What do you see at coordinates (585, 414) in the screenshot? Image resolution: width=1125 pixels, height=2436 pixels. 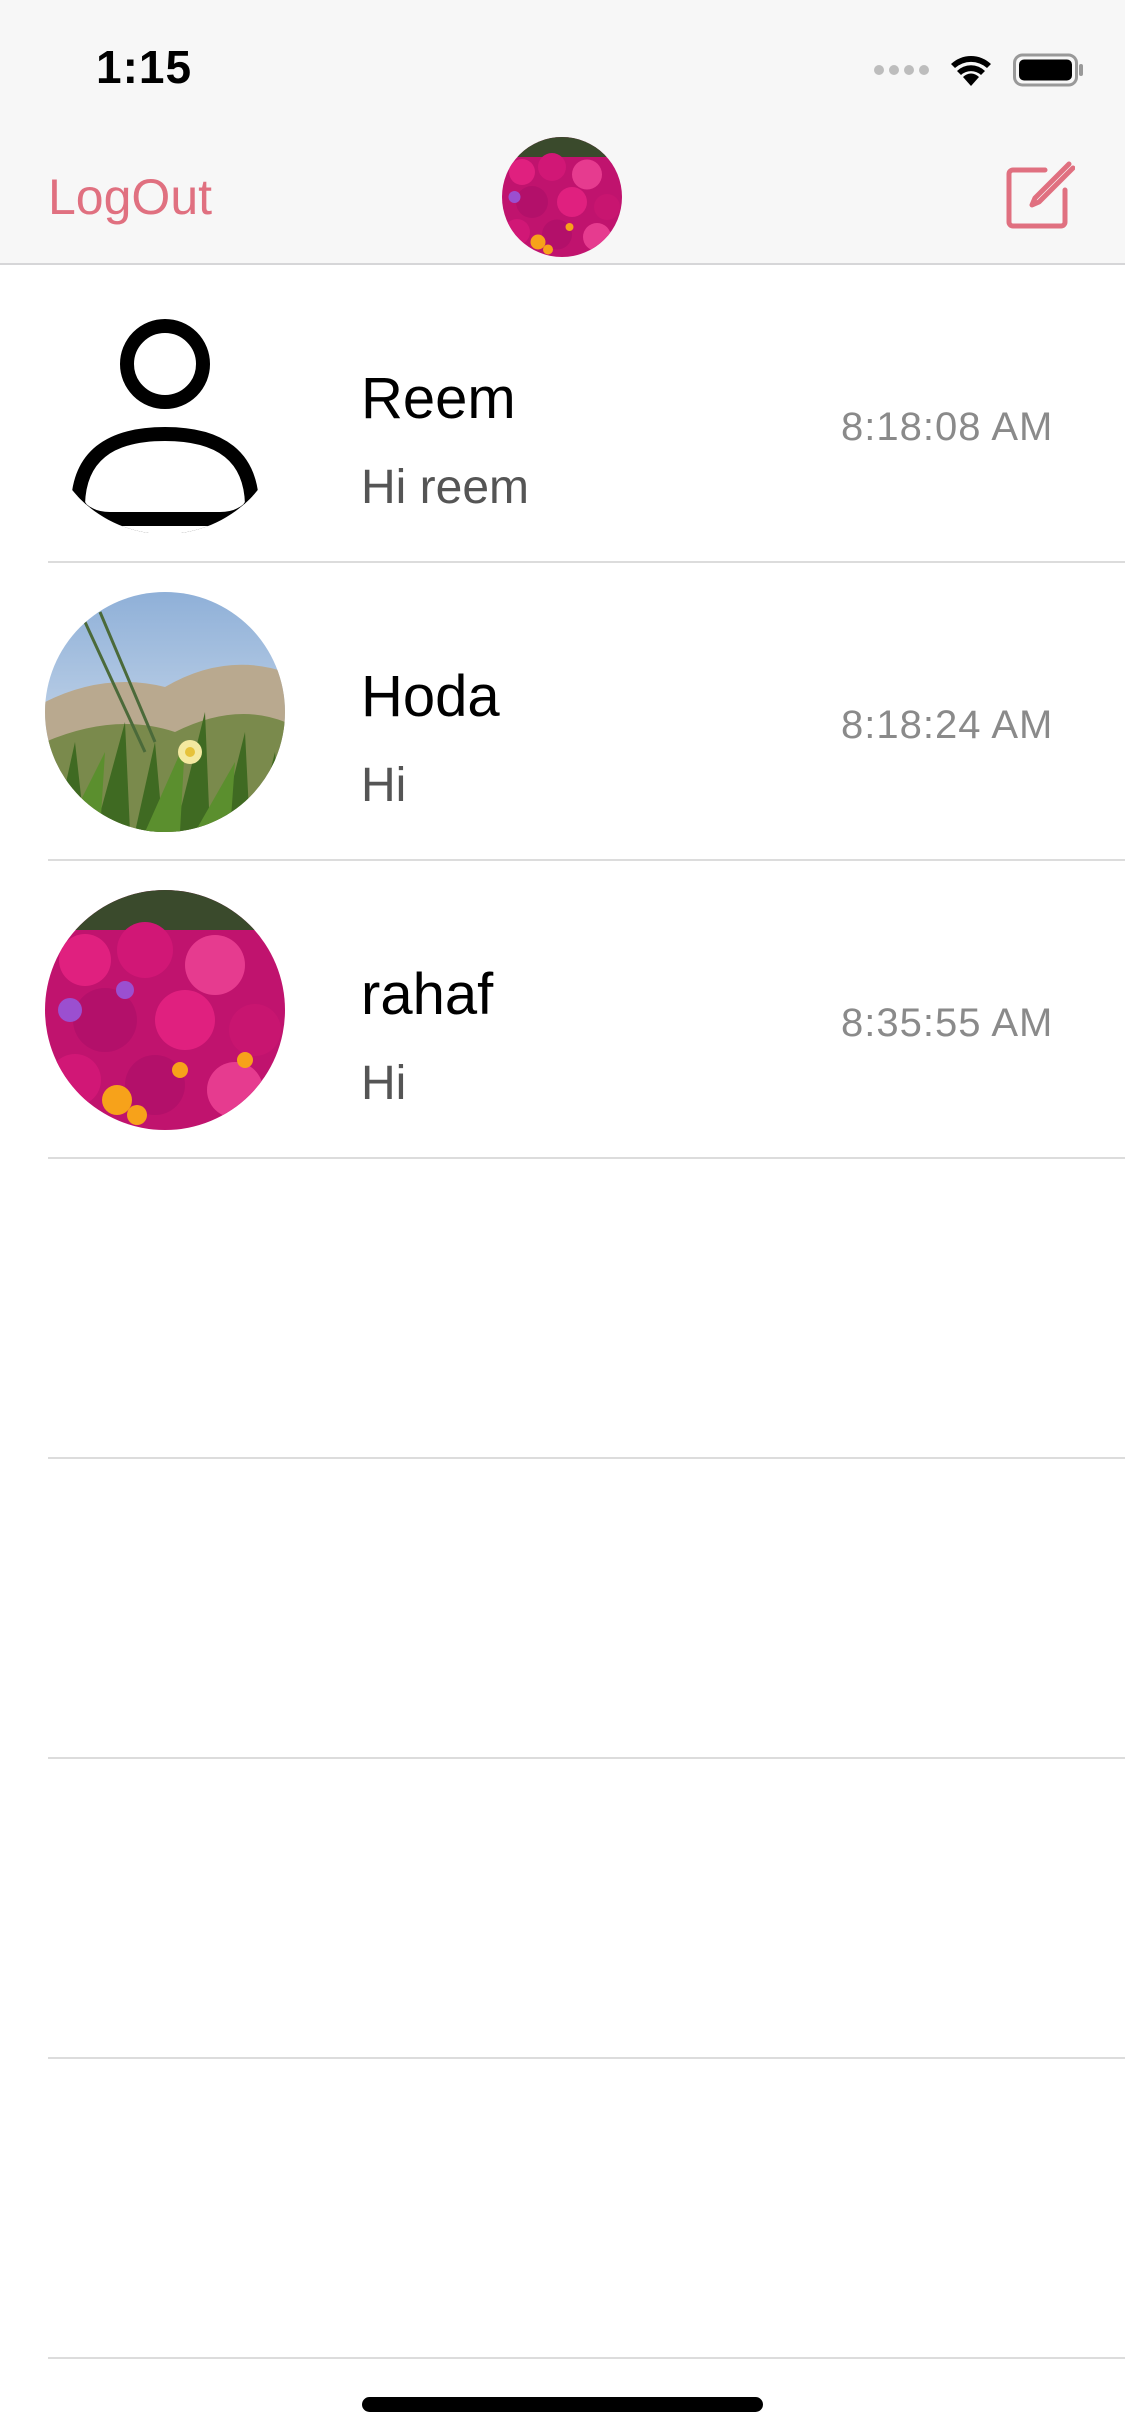 I see `chat-row-reem: Reem Hi reem 8:18:08 AM` at bounding box center [585, 414].